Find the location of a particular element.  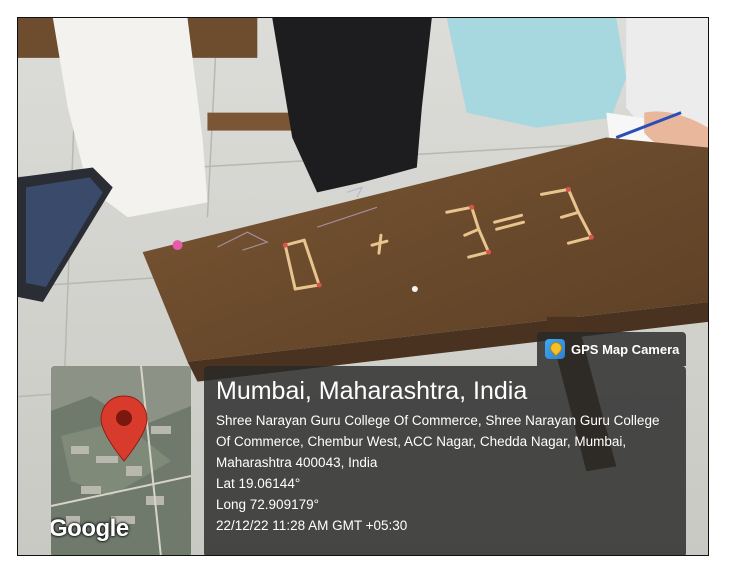

google-watermark: Google is located at coordinates (90, 528).